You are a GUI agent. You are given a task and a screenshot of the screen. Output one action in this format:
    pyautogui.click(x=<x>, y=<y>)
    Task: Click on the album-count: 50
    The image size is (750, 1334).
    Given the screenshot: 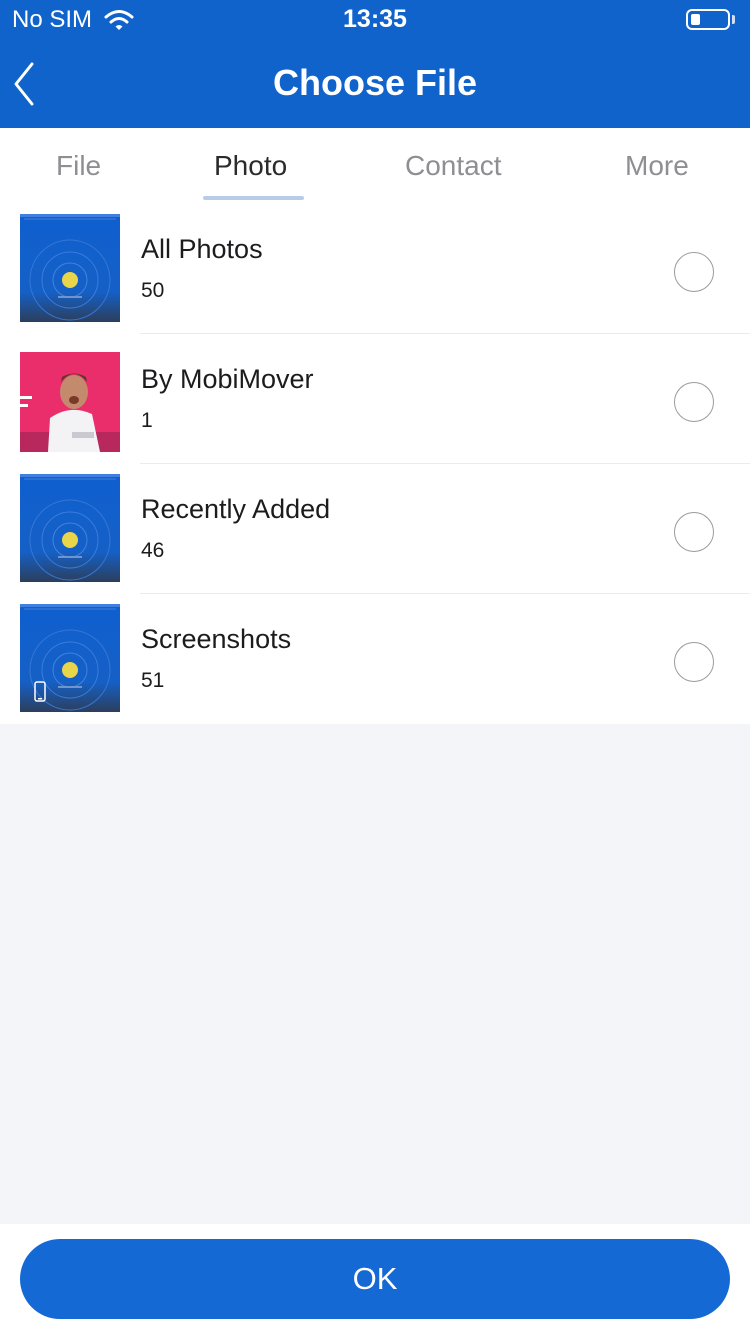 What is the action you would take?
    pyautogui.click(x=153, y=290)
    